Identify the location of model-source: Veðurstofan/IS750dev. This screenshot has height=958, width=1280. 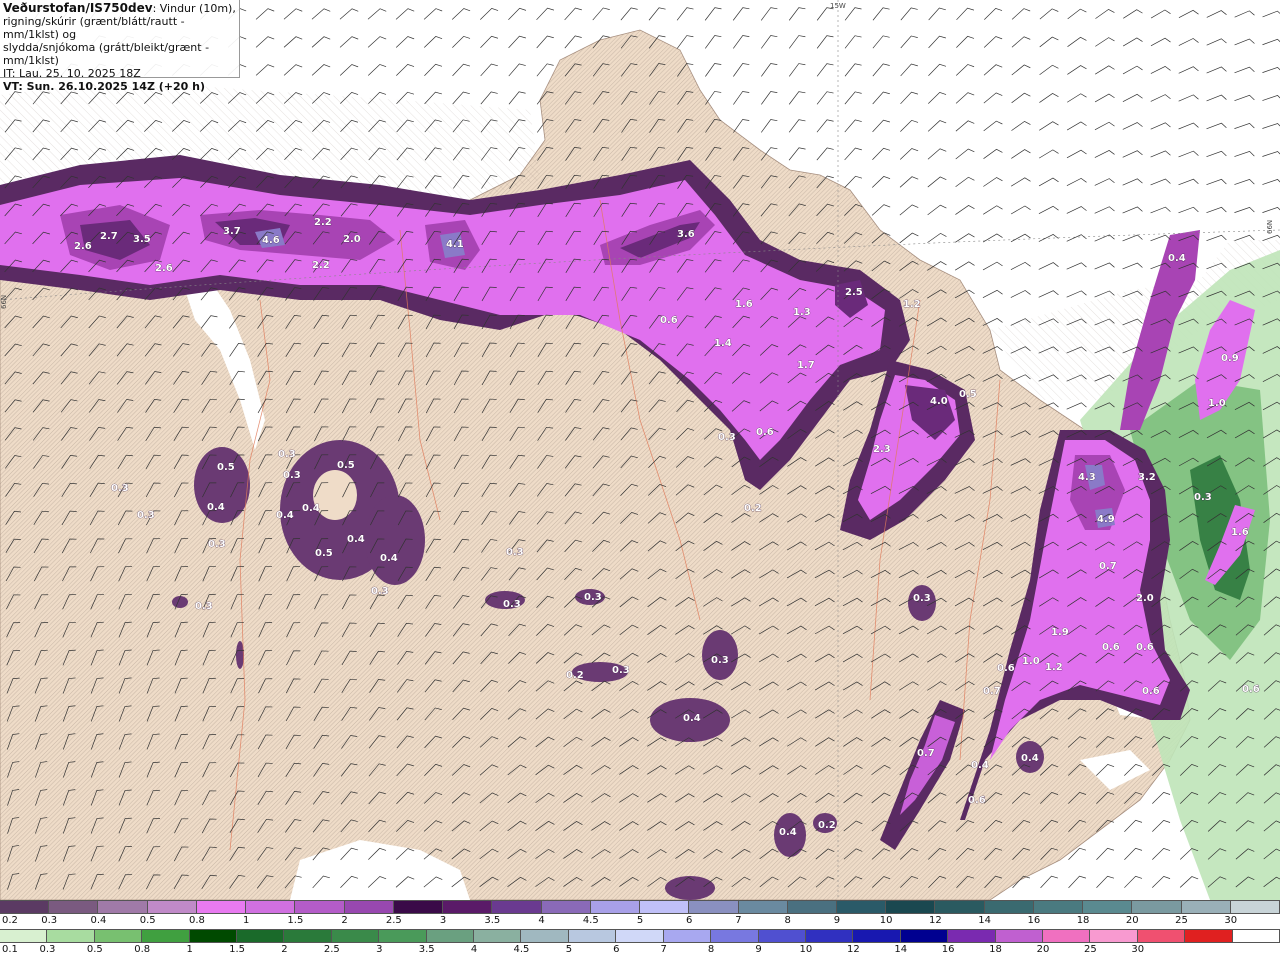
(78, 8).